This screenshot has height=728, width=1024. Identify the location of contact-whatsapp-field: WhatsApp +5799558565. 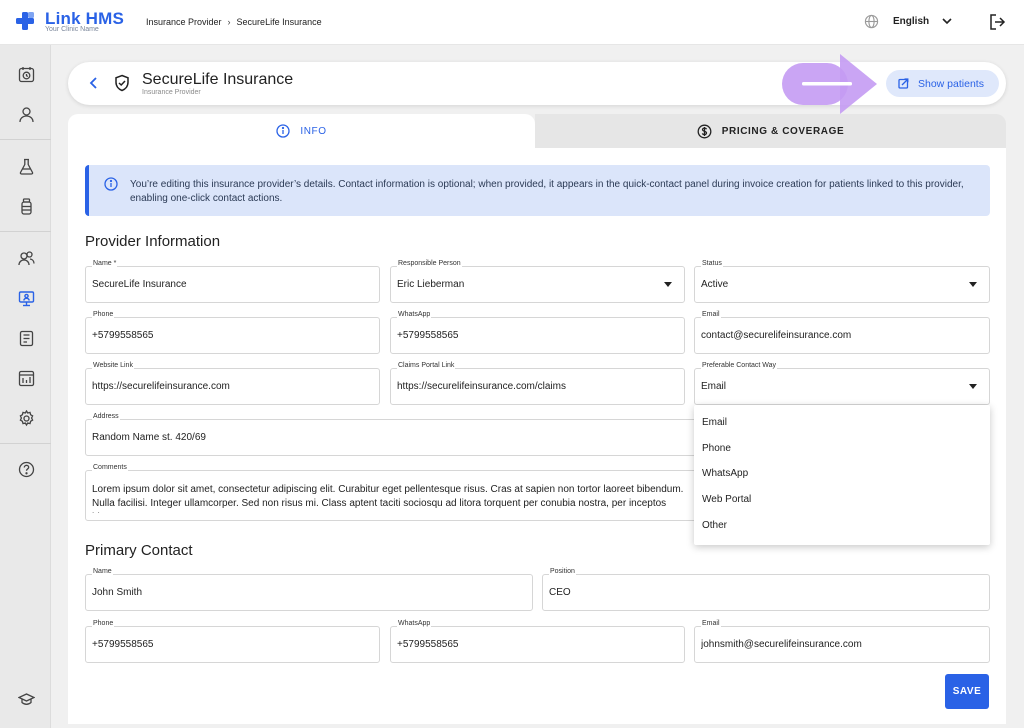
(537, 641).